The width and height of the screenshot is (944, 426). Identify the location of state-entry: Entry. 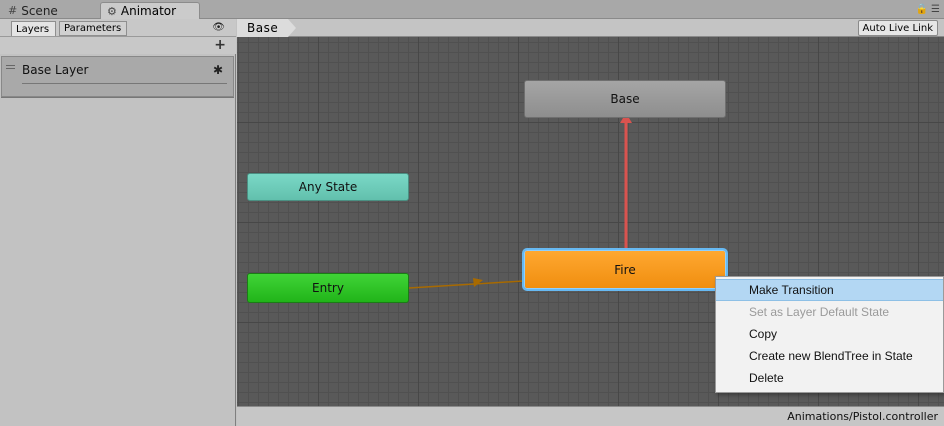
(328, 288).